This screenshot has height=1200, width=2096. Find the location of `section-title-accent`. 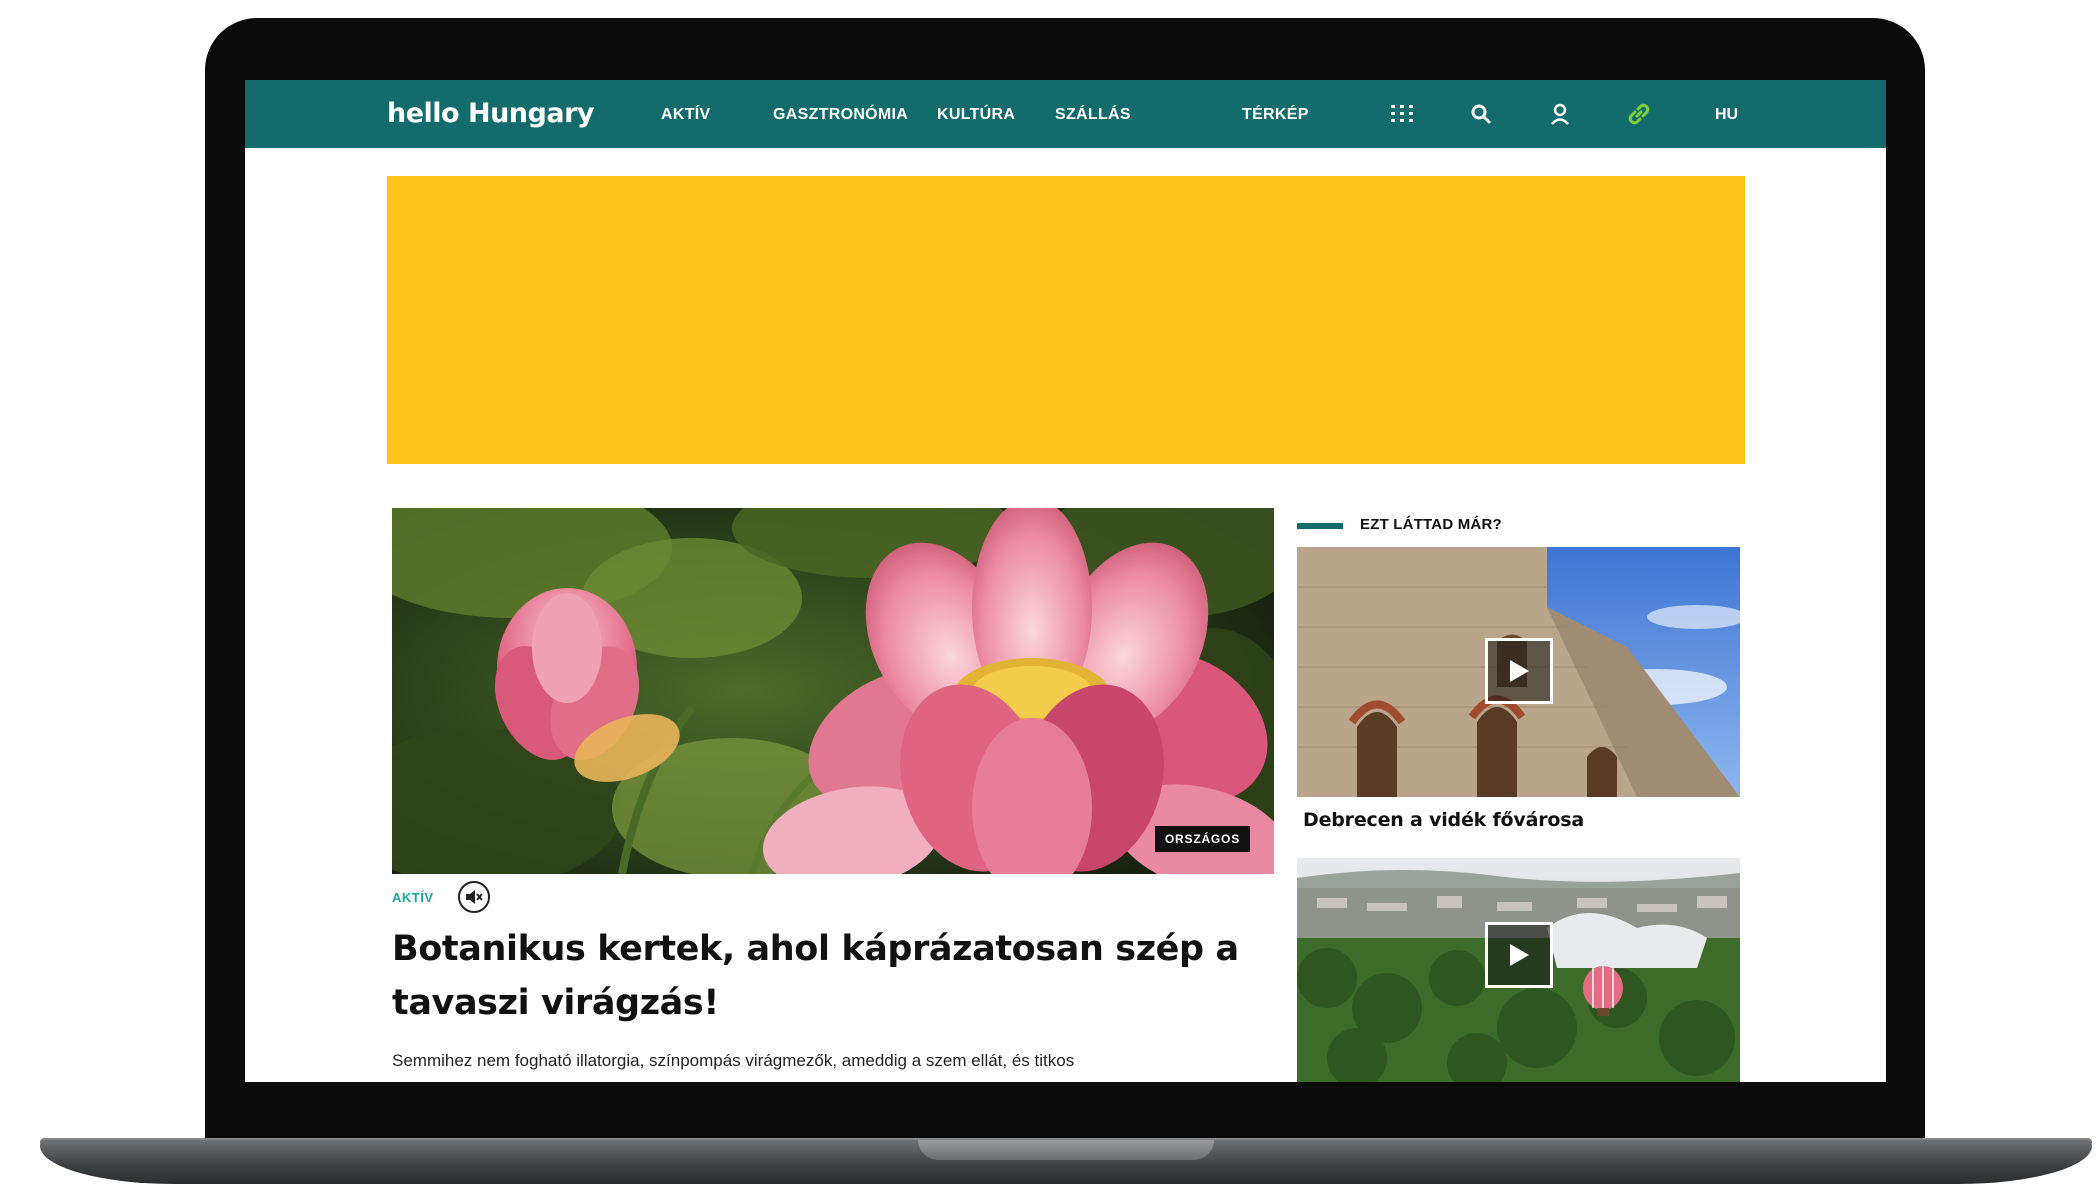

section-title-accent is located at coordinates (1320, 526).